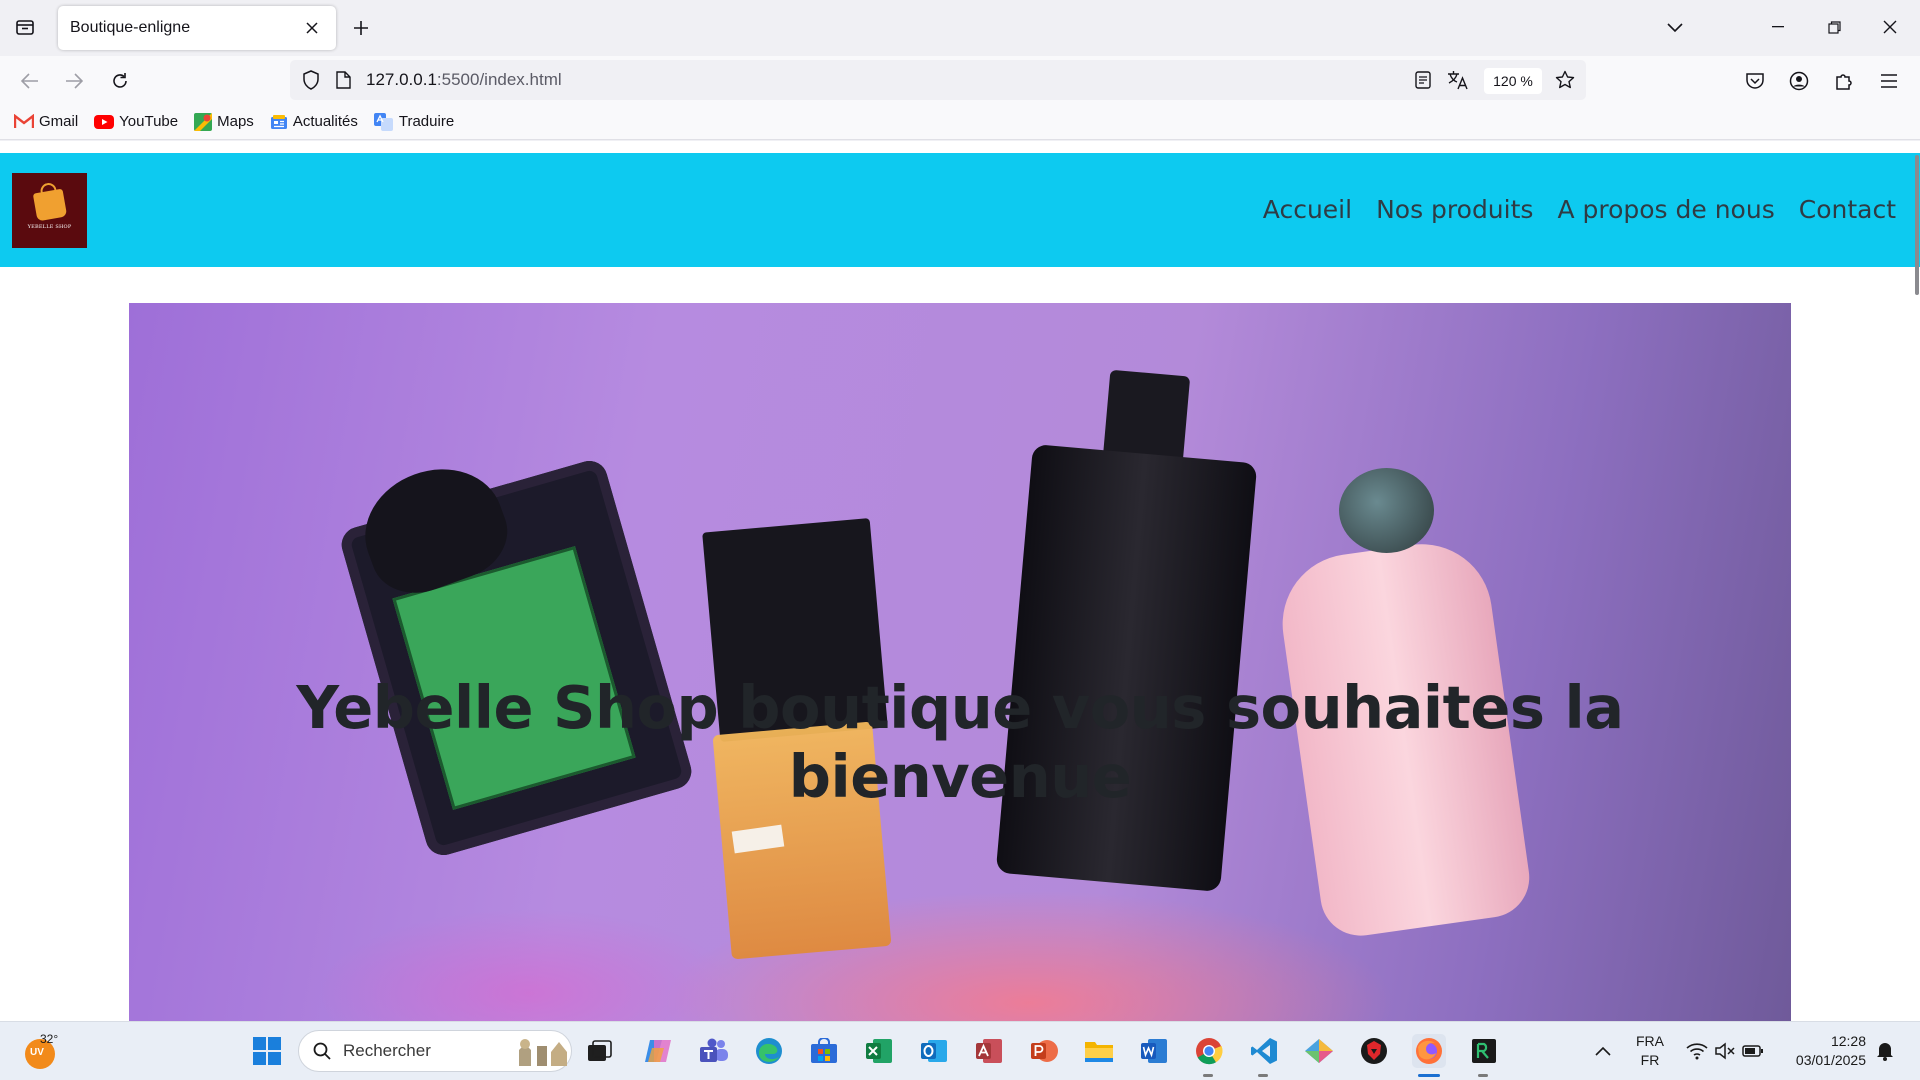 Image resolution: width=1920 pixels, height=1080 pixels. What do you see at coordinates (1834, 27) in the screenshot?
I see `restore-button` at bounding box center [1834, 27].